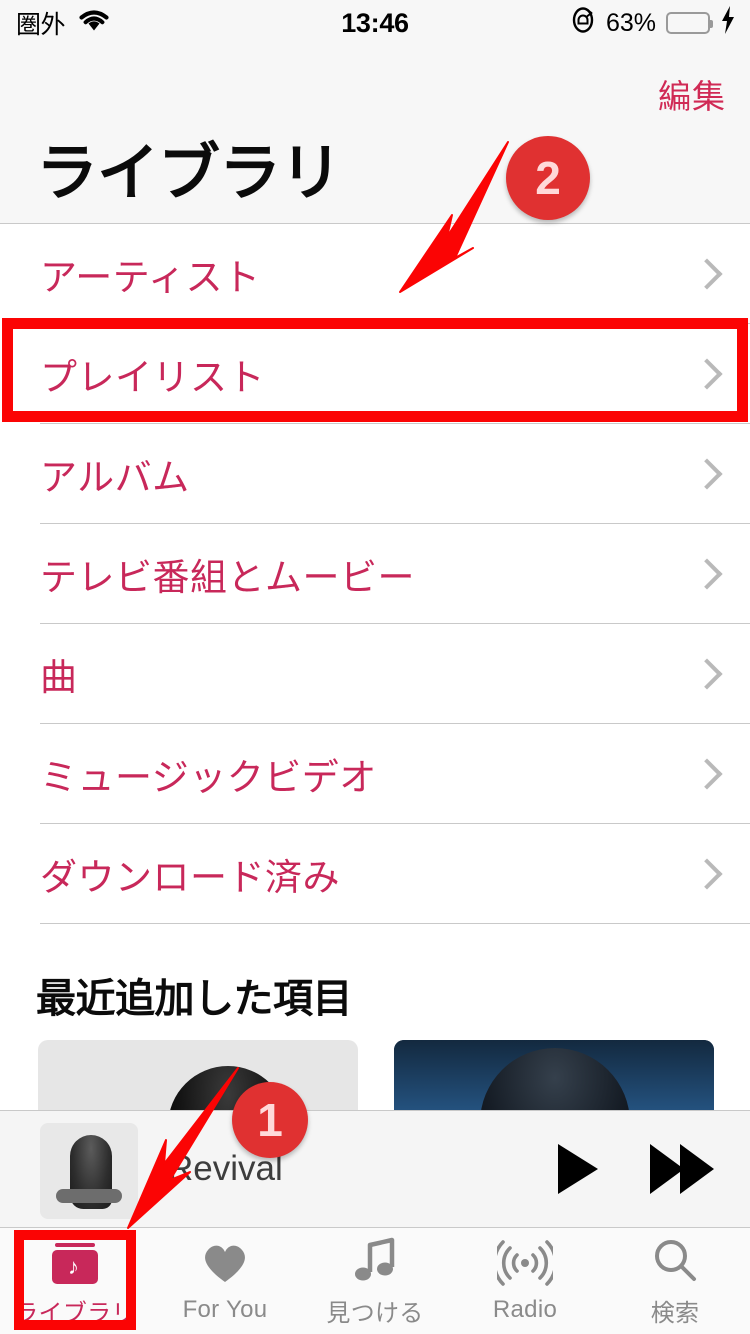  What do you see at coordinates (675, 1260) in the screenshot?
I see `search-icon` at bounding box center [675, 1260].